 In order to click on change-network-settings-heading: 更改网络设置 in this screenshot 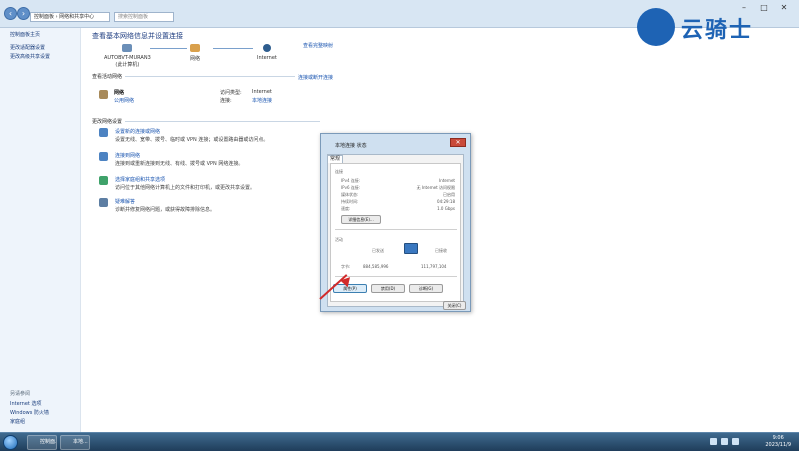, I will do `click(107, 122)`.